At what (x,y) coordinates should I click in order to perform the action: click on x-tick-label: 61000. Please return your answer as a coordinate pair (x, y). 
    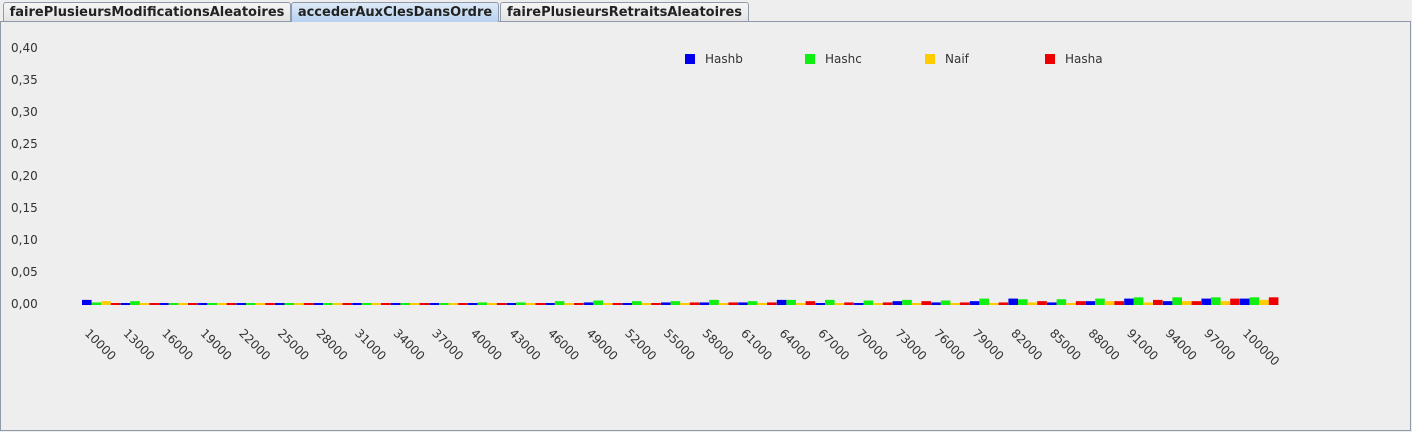
    Looking at the image, I should click on (756, 344).